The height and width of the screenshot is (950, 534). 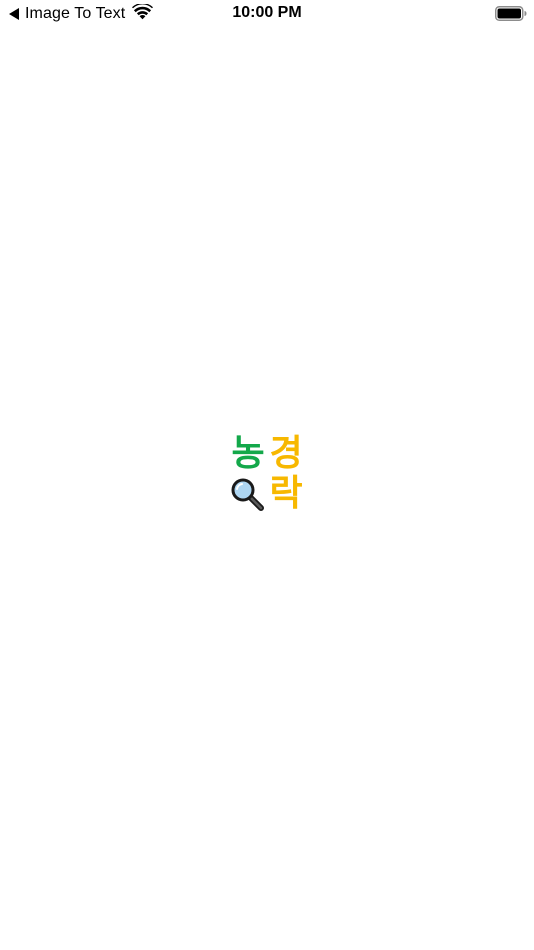 I want to click on status-time: 10:00 PM, so click(x=267, y=12).